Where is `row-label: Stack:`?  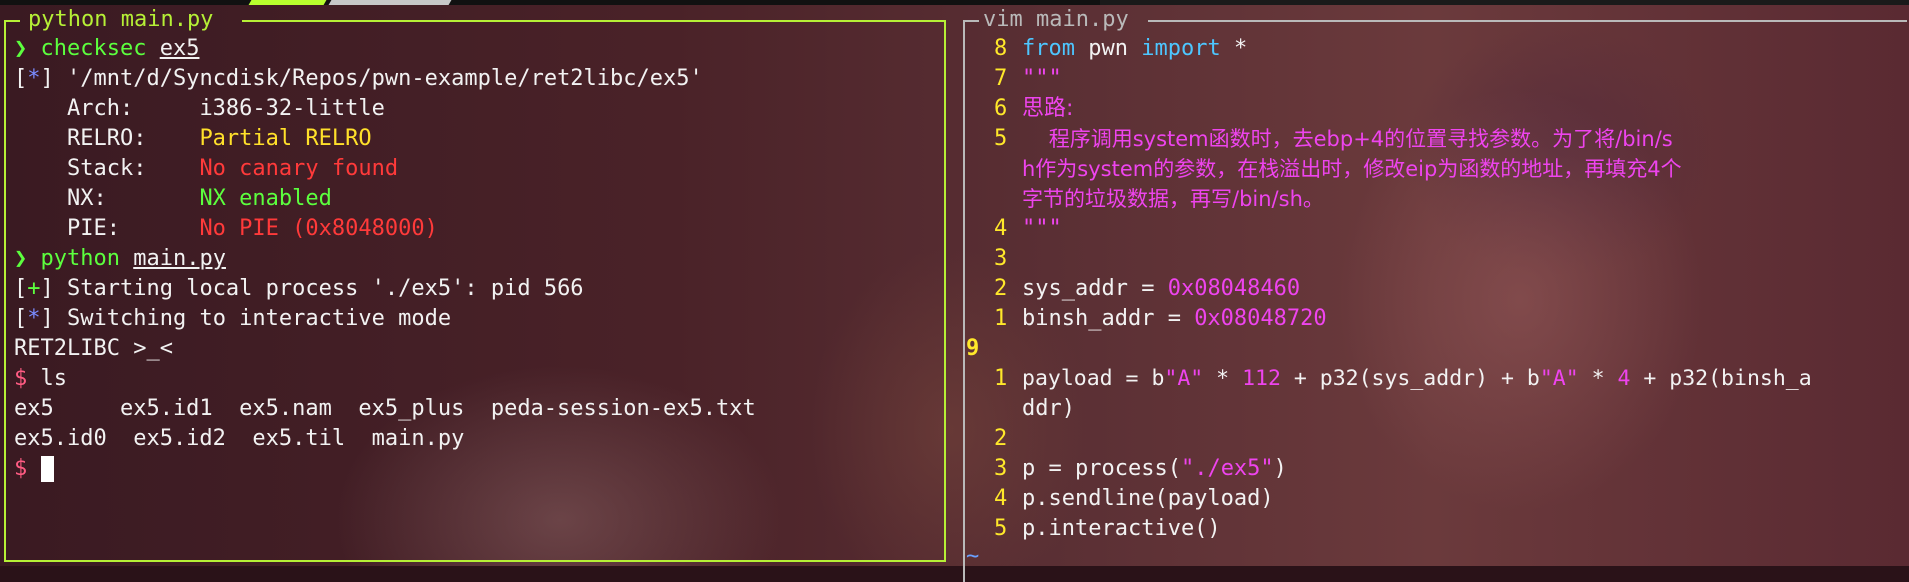 row-label: Stack: is located at coordinates (107, 168).